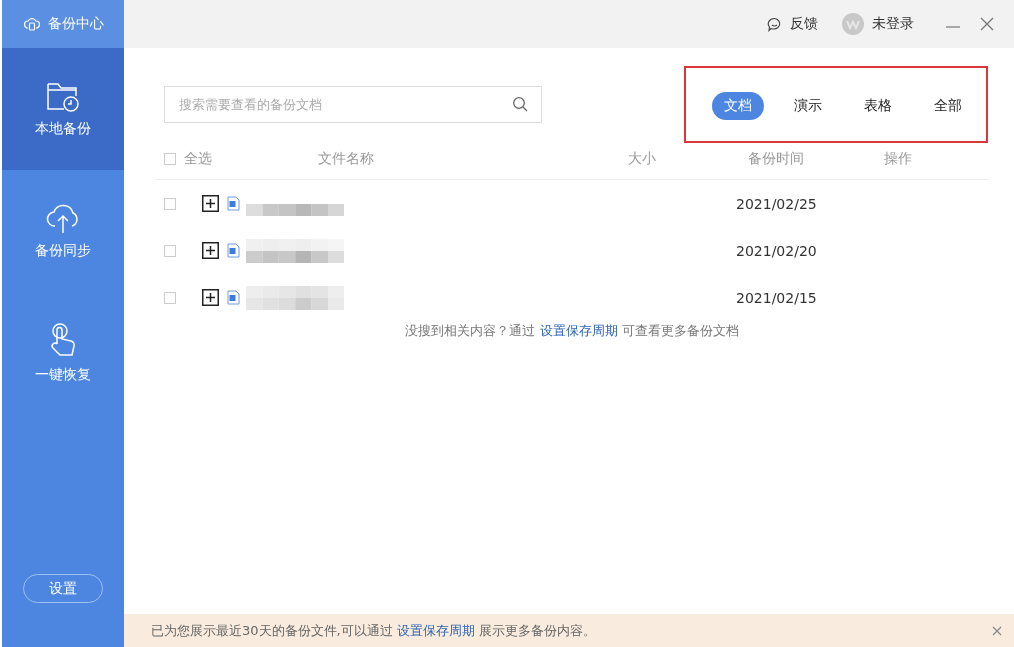 The width and height of the screenshot is (1014, 647). What do you see at coordinates (804, 24) in the screenshot?
I see `feedback-link: 反馈` at bounding box center [804, 24].